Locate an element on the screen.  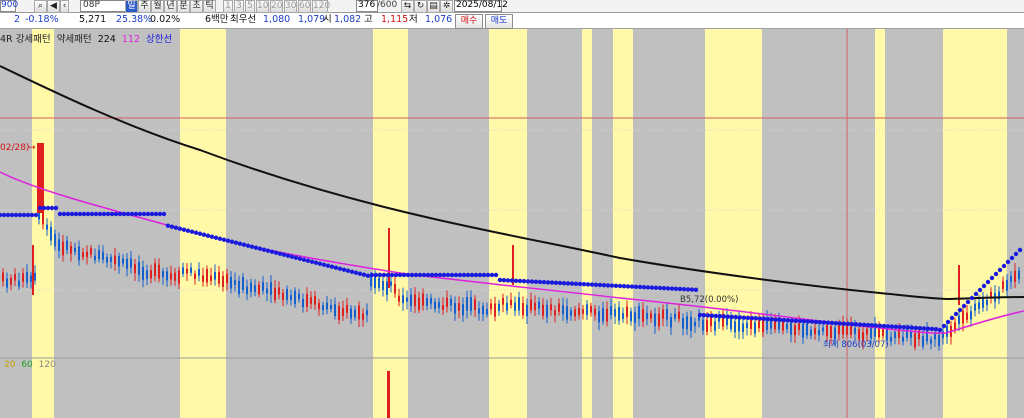
legend-weak-pattern: 약세패턴 is located at coordinates (74, 39).